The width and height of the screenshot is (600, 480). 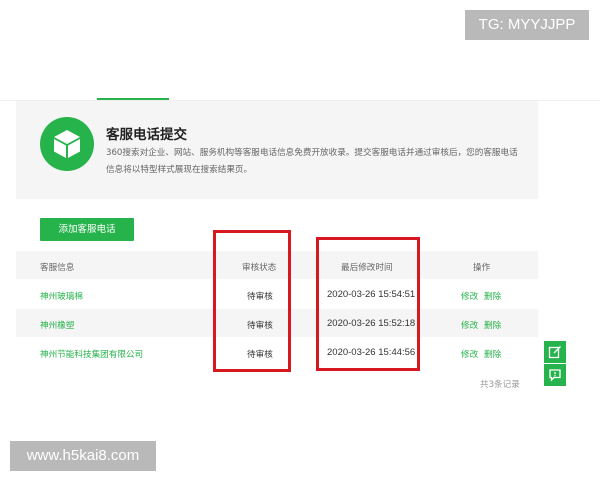 I want to click on row-3-delete-link: 删除, so click(x=492, y=354).